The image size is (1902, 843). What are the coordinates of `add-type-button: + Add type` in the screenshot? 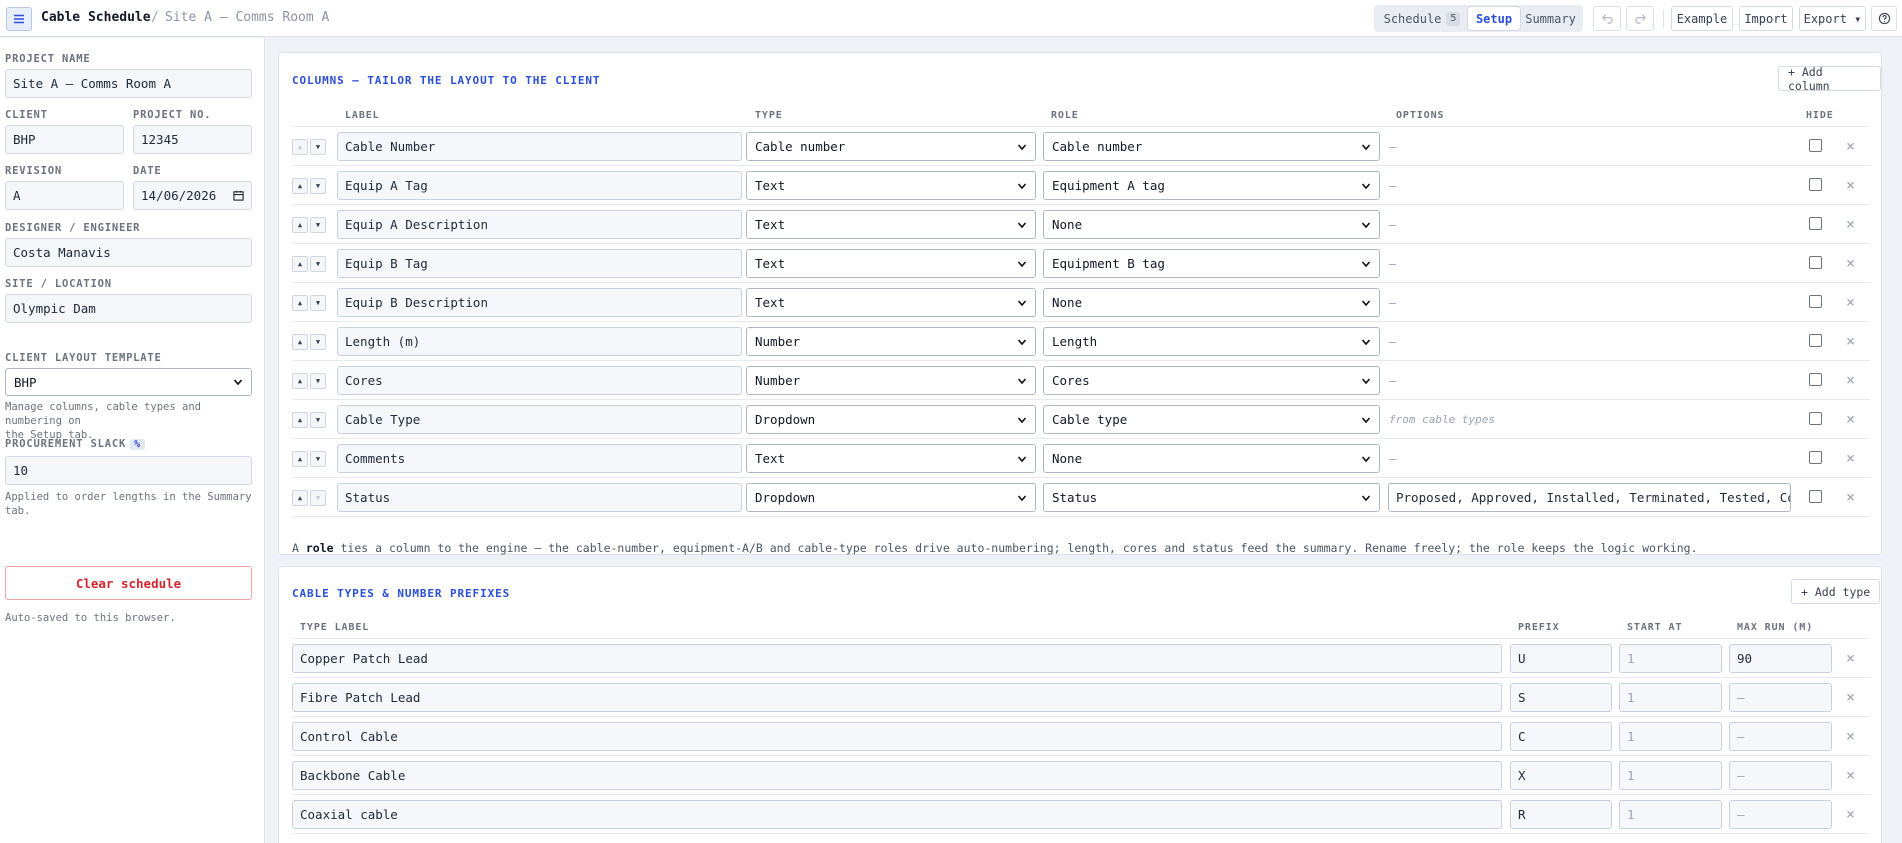 It's located at (1836, 591).